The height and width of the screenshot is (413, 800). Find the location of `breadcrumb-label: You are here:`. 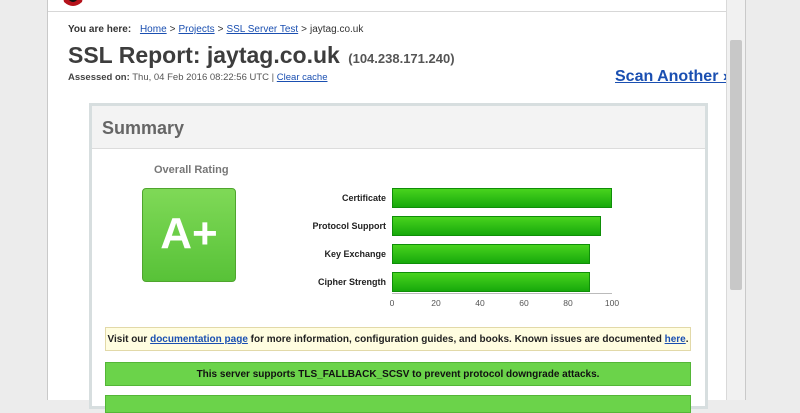

breadcrumb-label: You are here: is located at coordinates (100, 29).